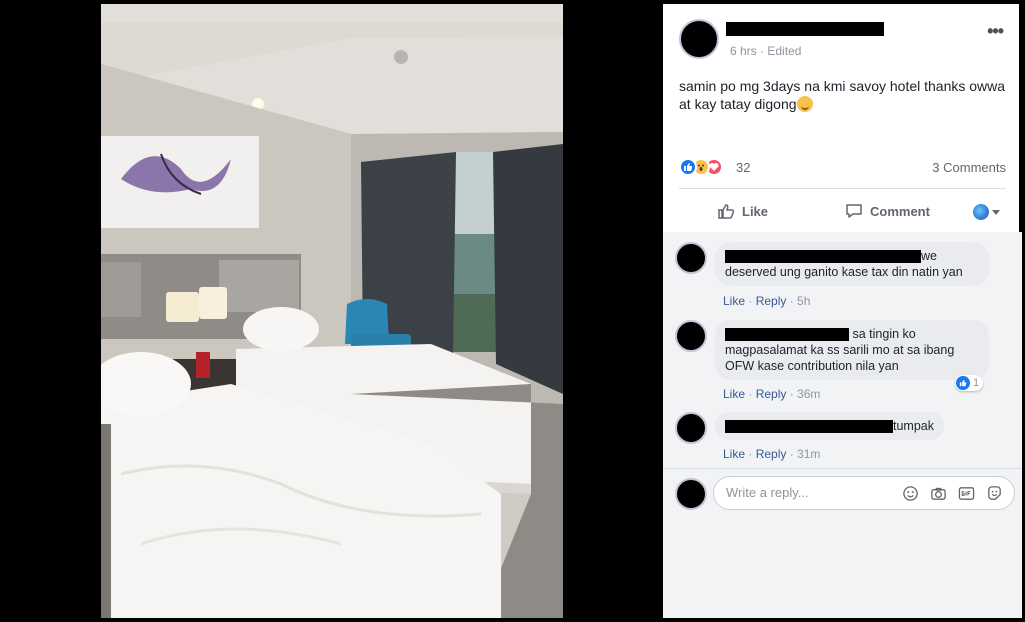 This screenshot has width=1025, height=622. Describe the element at coordinates (884, 334) in the screenshot. I see `comment-text-start: sa tingin ko` at that location.